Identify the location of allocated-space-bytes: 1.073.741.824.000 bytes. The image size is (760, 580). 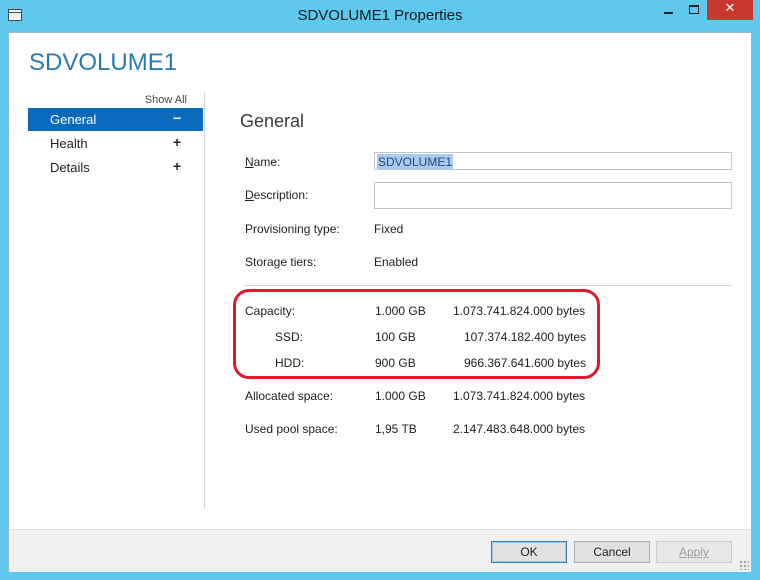
(519, 396).